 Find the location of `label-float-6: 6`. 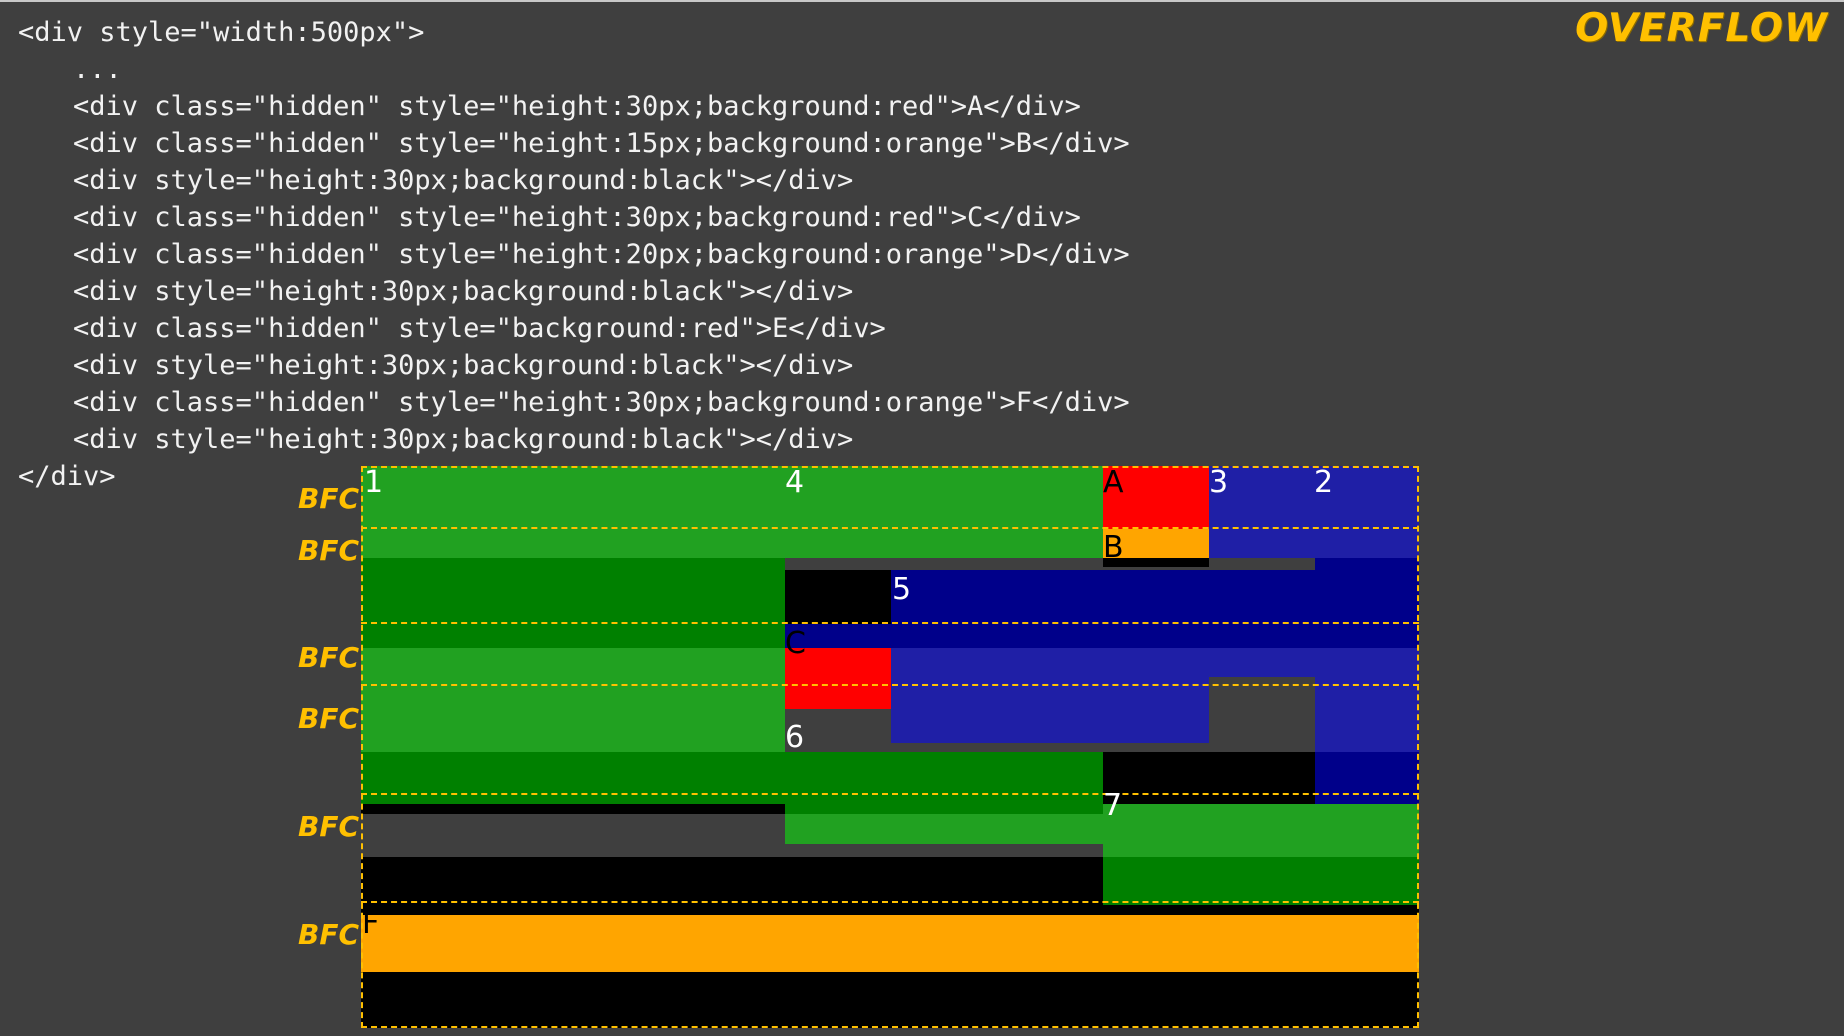

label-float-6: 6 is located at coordinates (795, 737).